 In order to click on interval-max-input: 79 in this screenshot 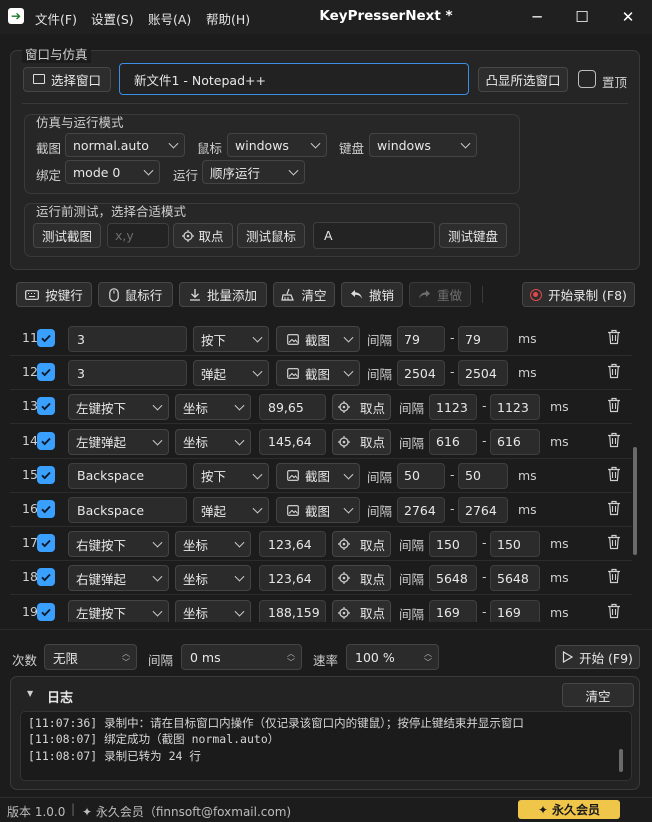, I will do `click(483, 339)`.